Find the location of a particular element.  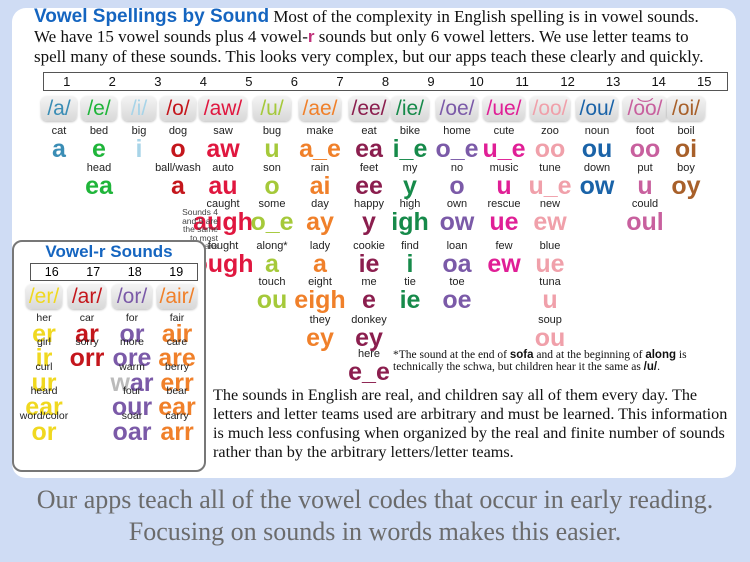

sound-button-4: /o/ is located at coordinates (178, 108).